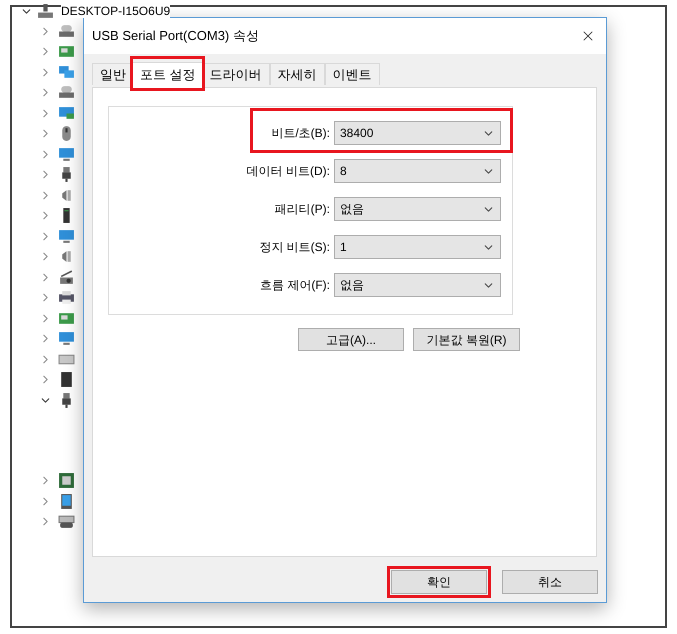  Describe the element at coordinates (168, 75) in the screenshot. I see `tab: 포트 설정` at that location.